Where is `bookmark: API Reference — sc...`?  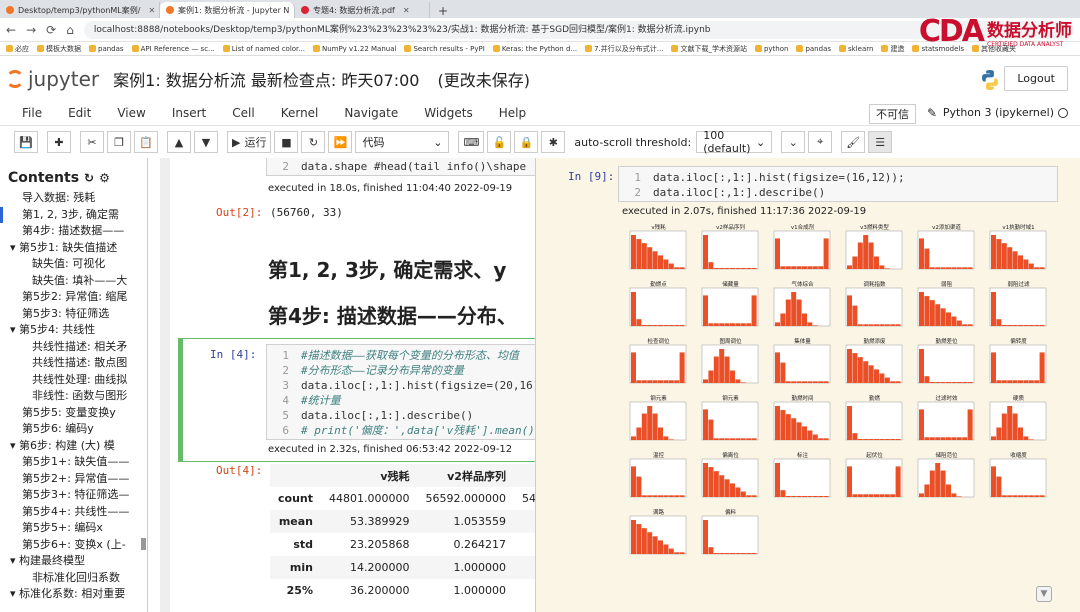
bookmark: API Reference — sc... is located at coordinates (173, 49).